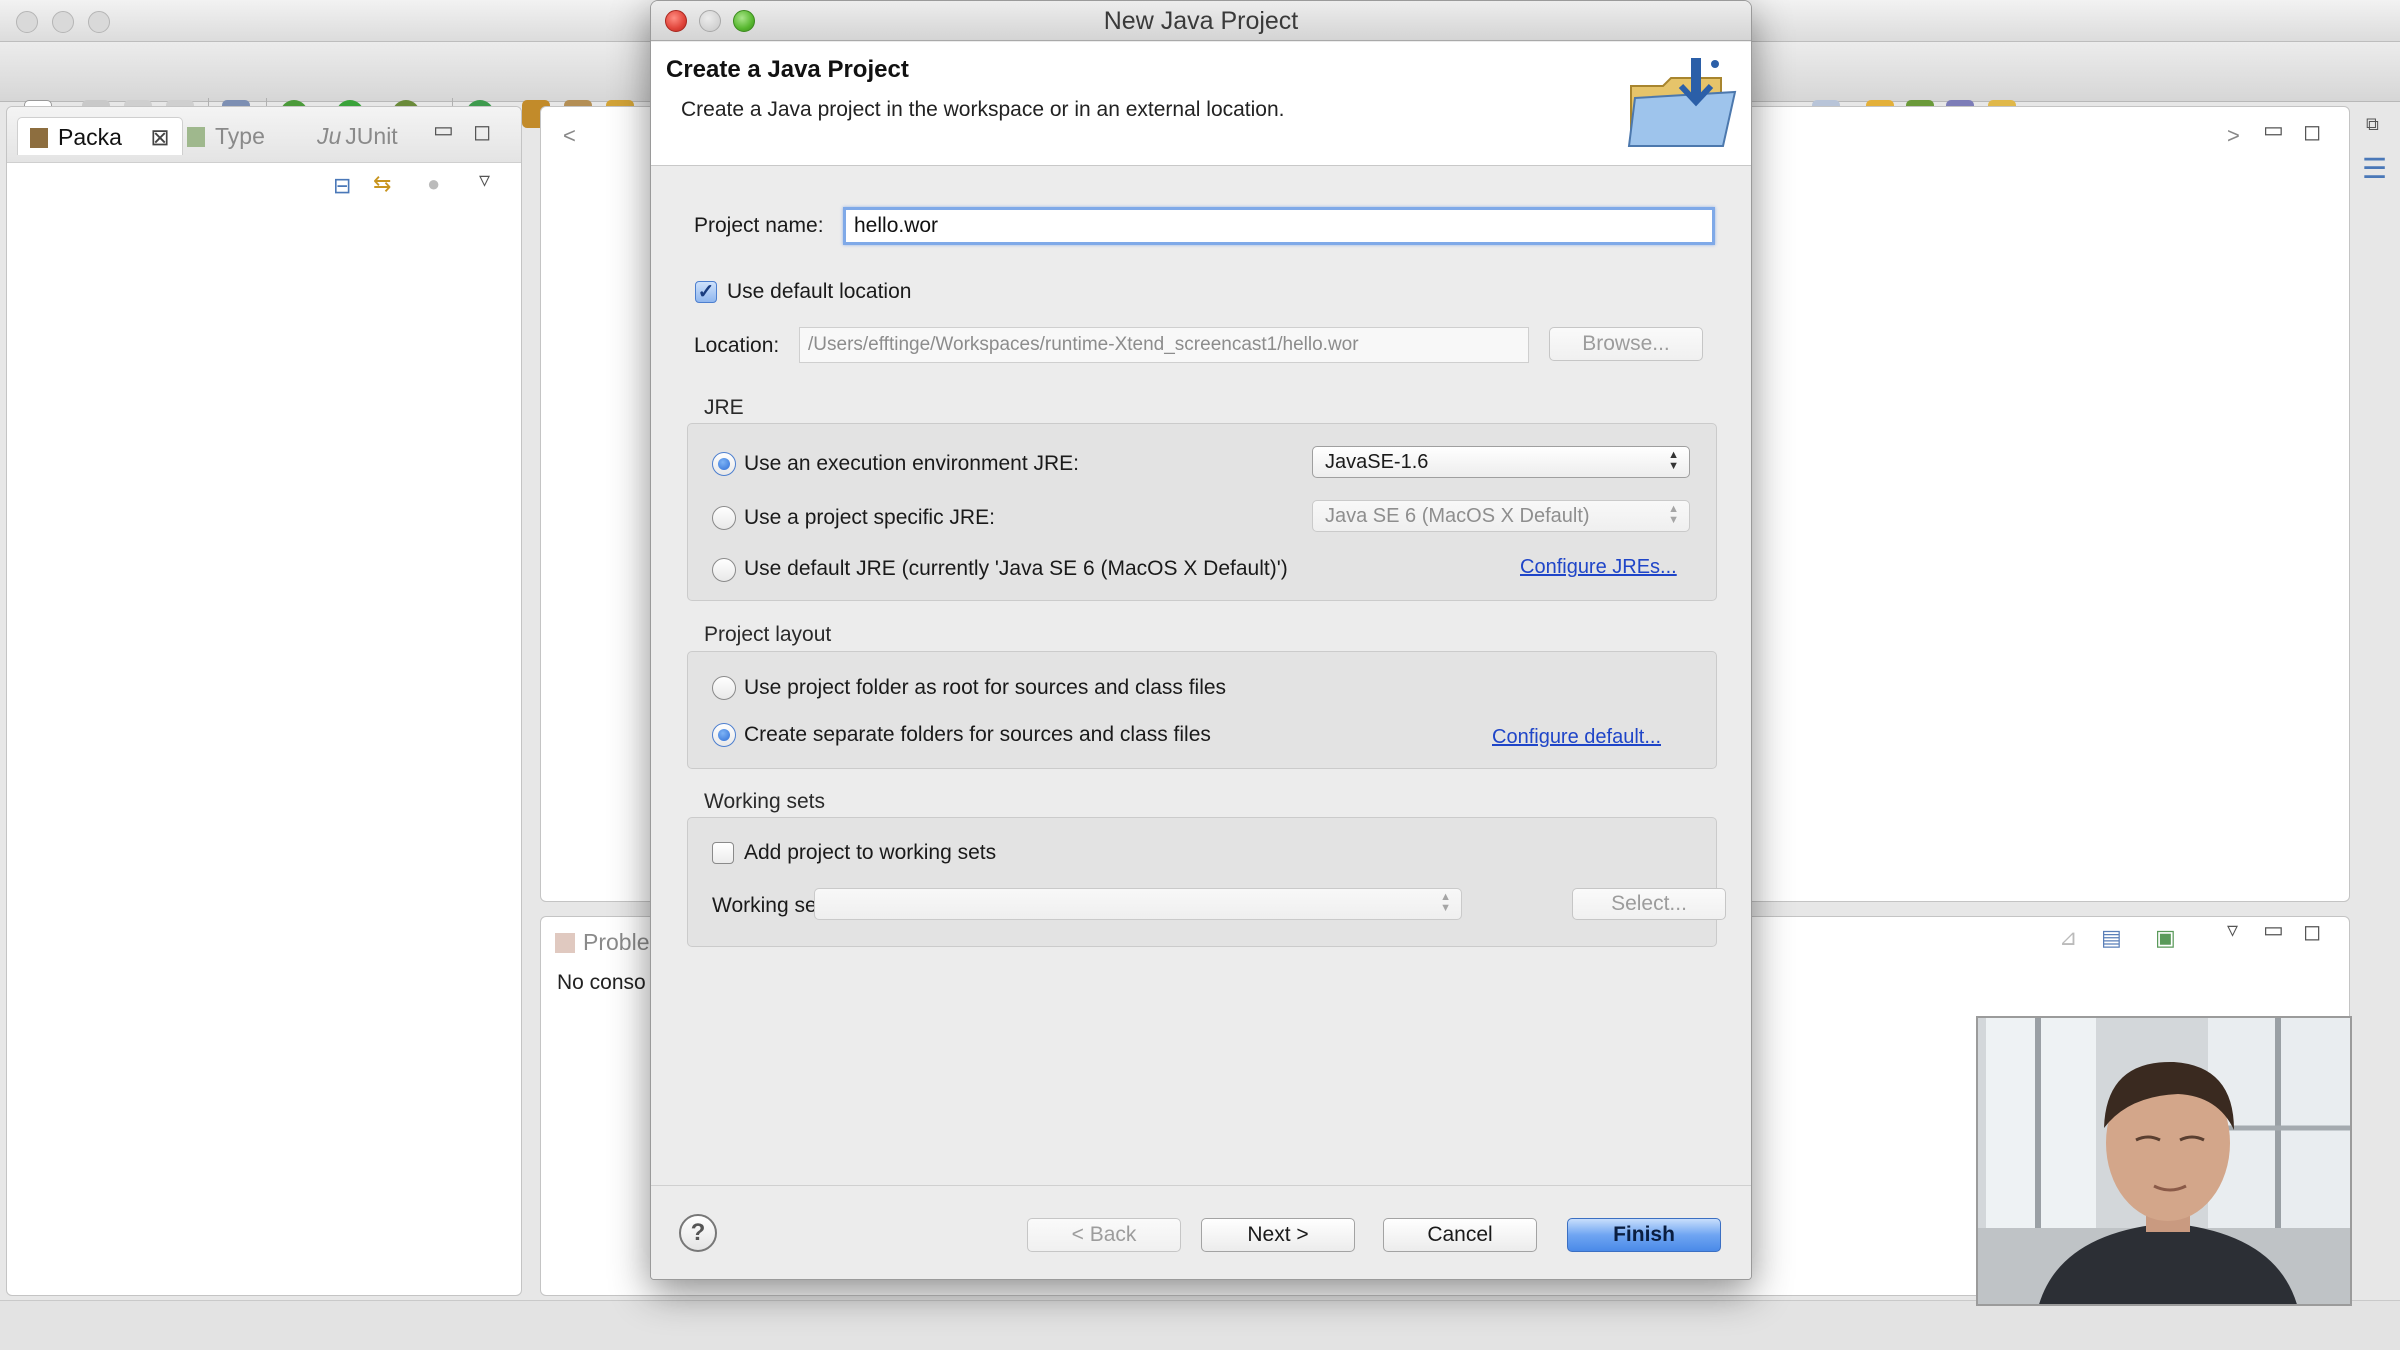 This screenshot has width=2400, height=1350. Describe the element at coordinates (724, 688) in the screenshot. I see `project-folder-root-radio` at that location.